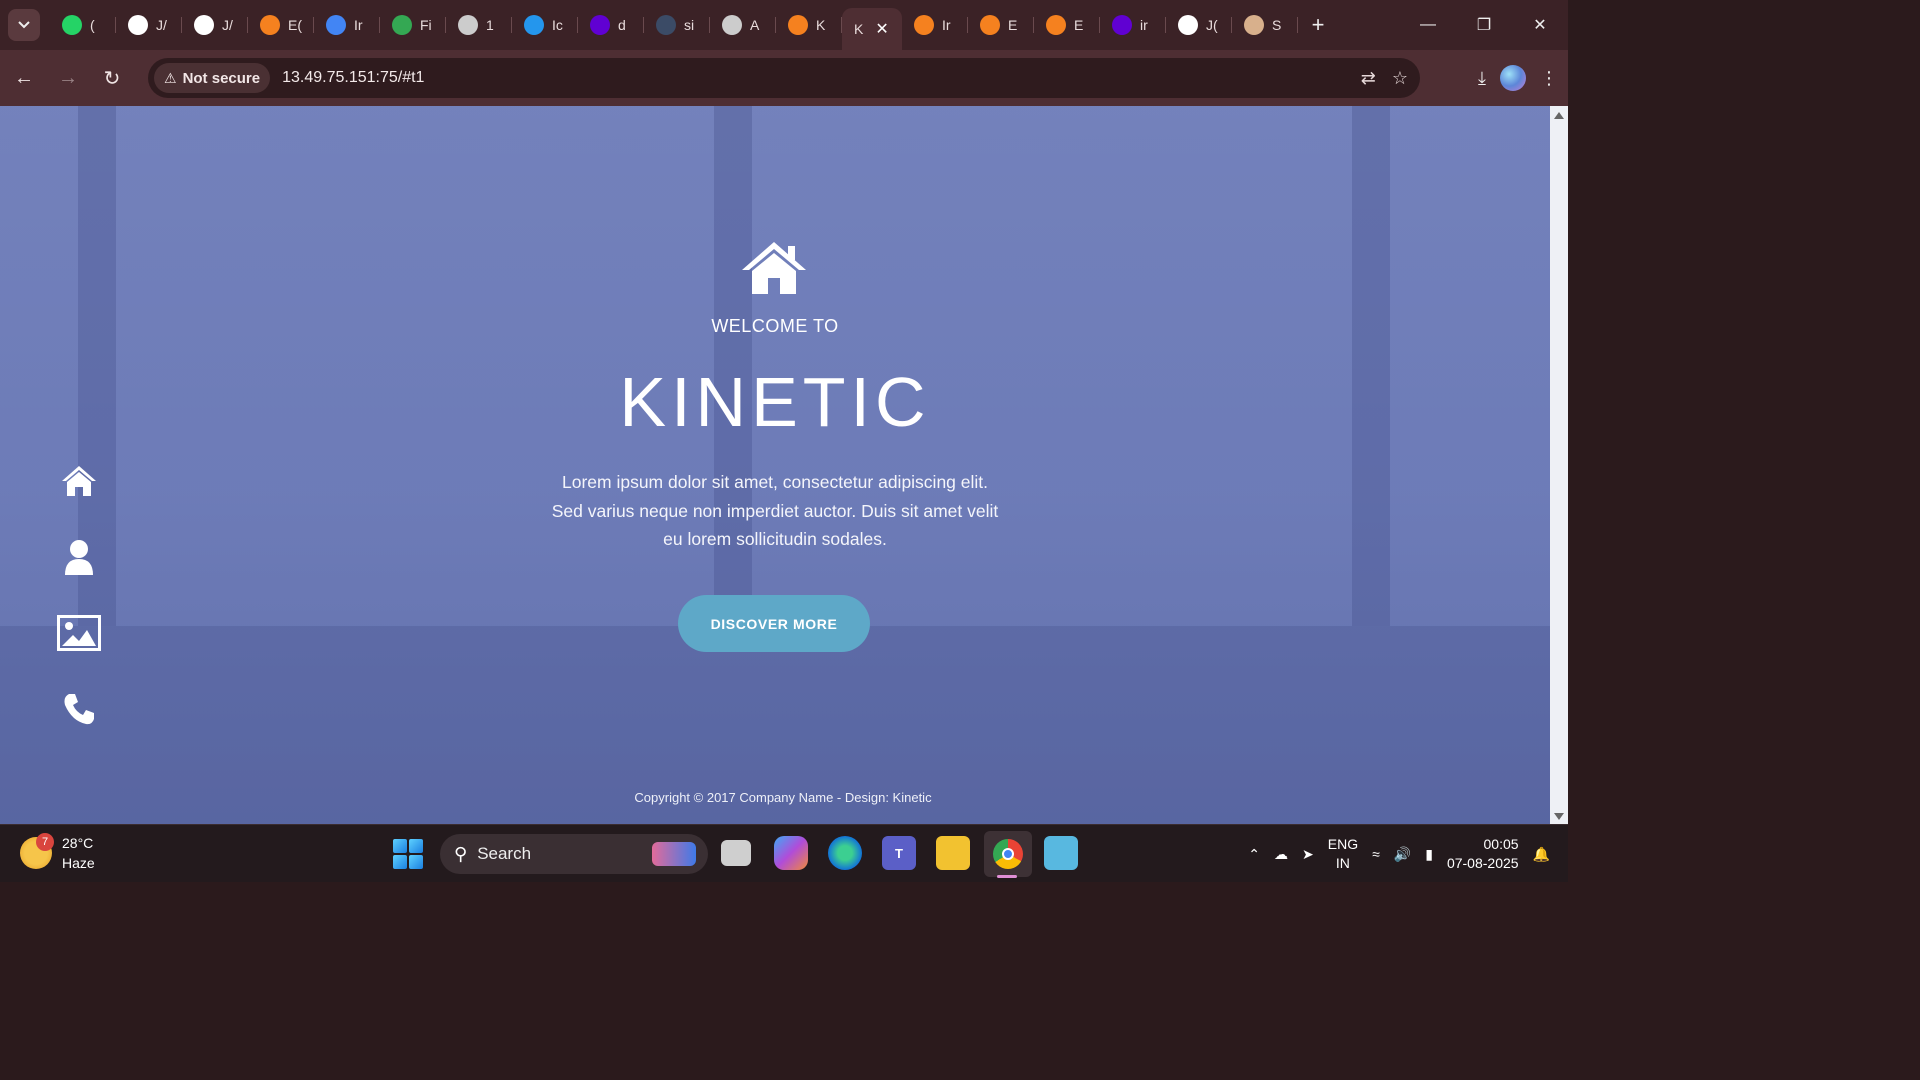 The height and width of the screenshot is (1080, 1920). I want to click on sidenav-home, so click(79, 481).